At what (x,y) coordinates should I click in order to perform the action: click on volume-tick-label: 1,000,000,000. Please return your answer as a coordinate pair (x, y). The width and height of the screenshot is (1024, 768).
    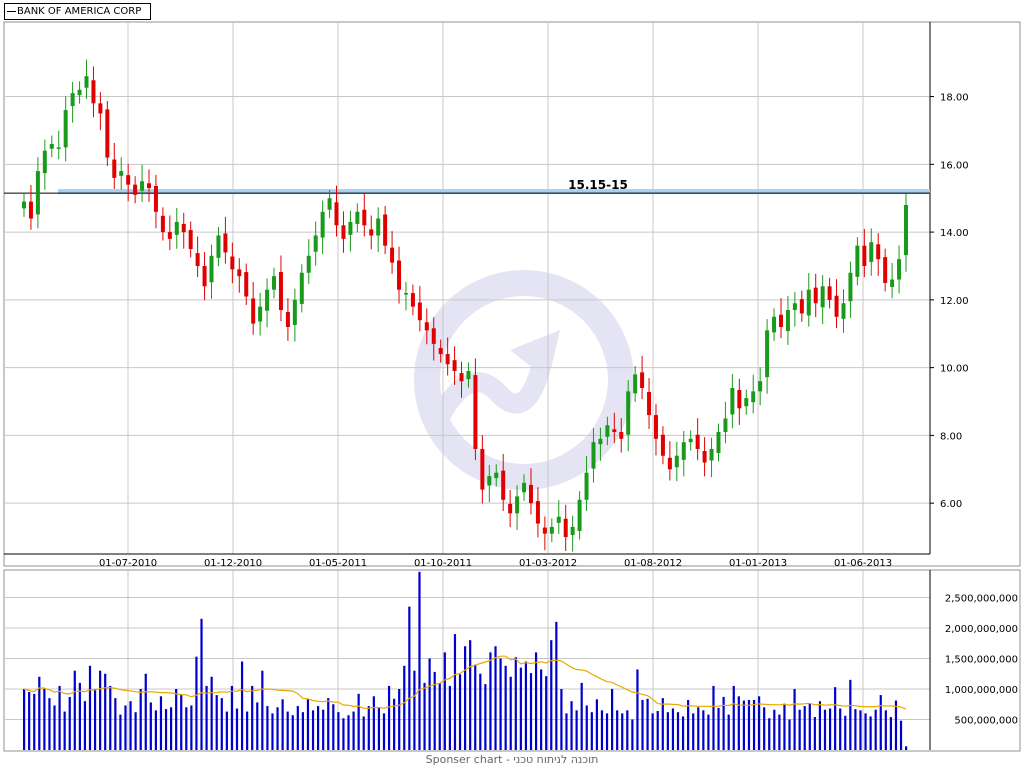
    Looking at the image, I should click on (981, 690).